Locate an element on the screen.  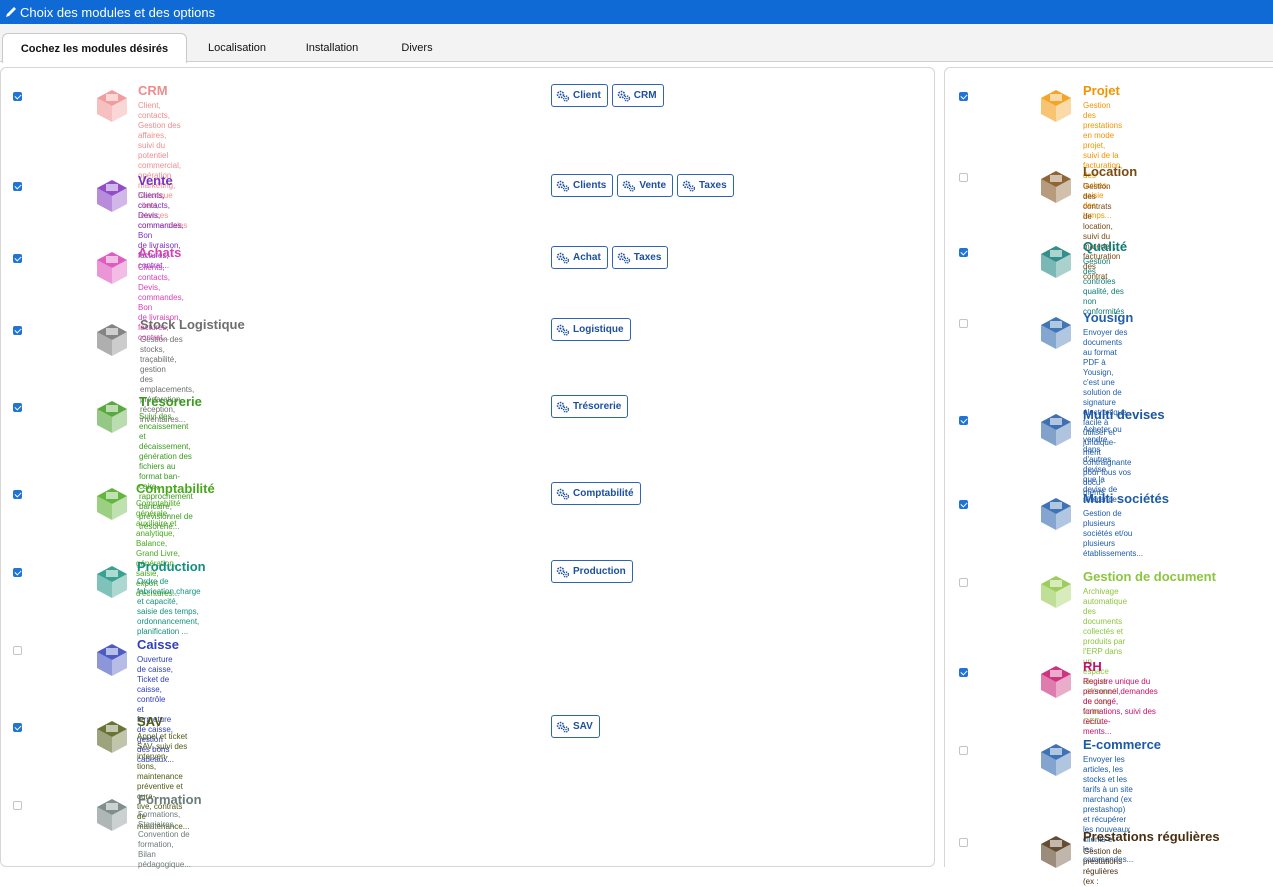
document-archive-icon is located at coordinates (1056, 592).